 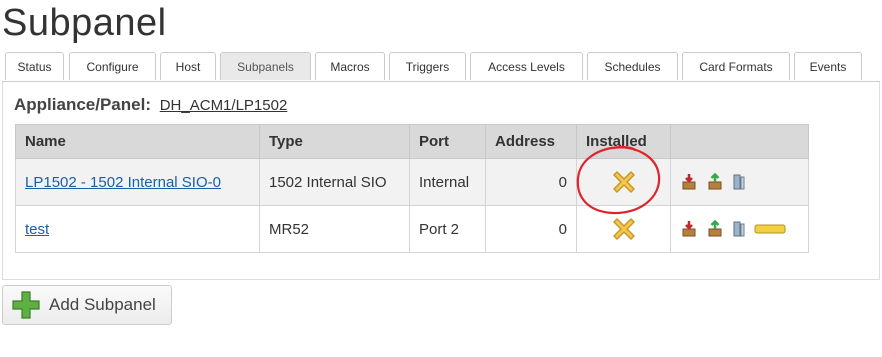 What do you see at coordinates (84, 23) in the screenshot?
I see `page-title: Subpanel` at bounding box center [84, 23].